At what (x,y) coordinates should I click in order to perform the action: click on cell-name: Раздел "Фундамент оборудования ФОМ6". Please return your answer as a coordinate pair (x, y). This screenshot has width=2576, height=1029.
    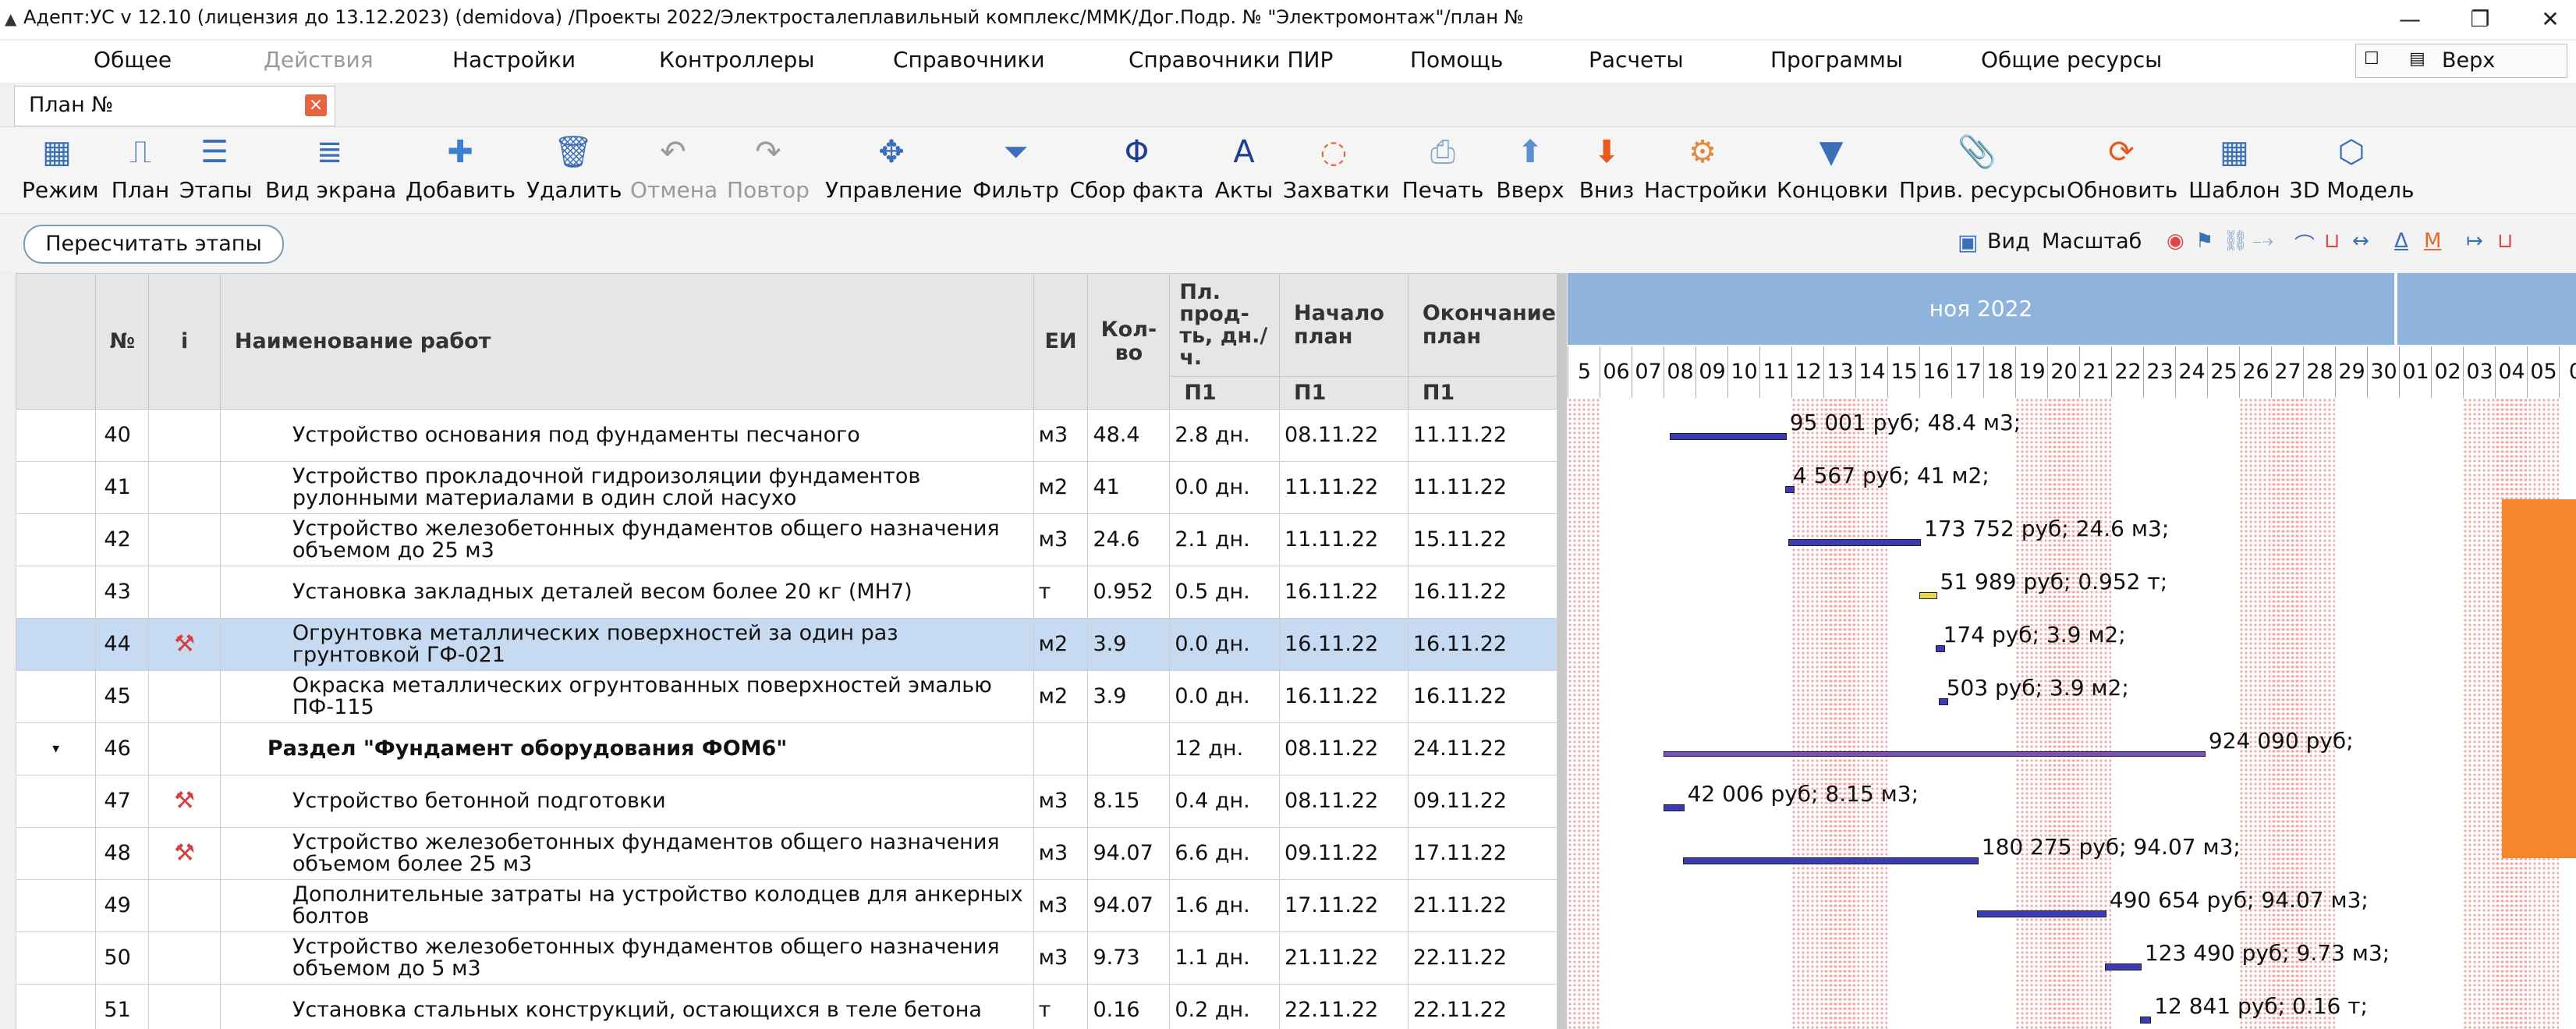
    Looking at the image, I should click on (626, 748).